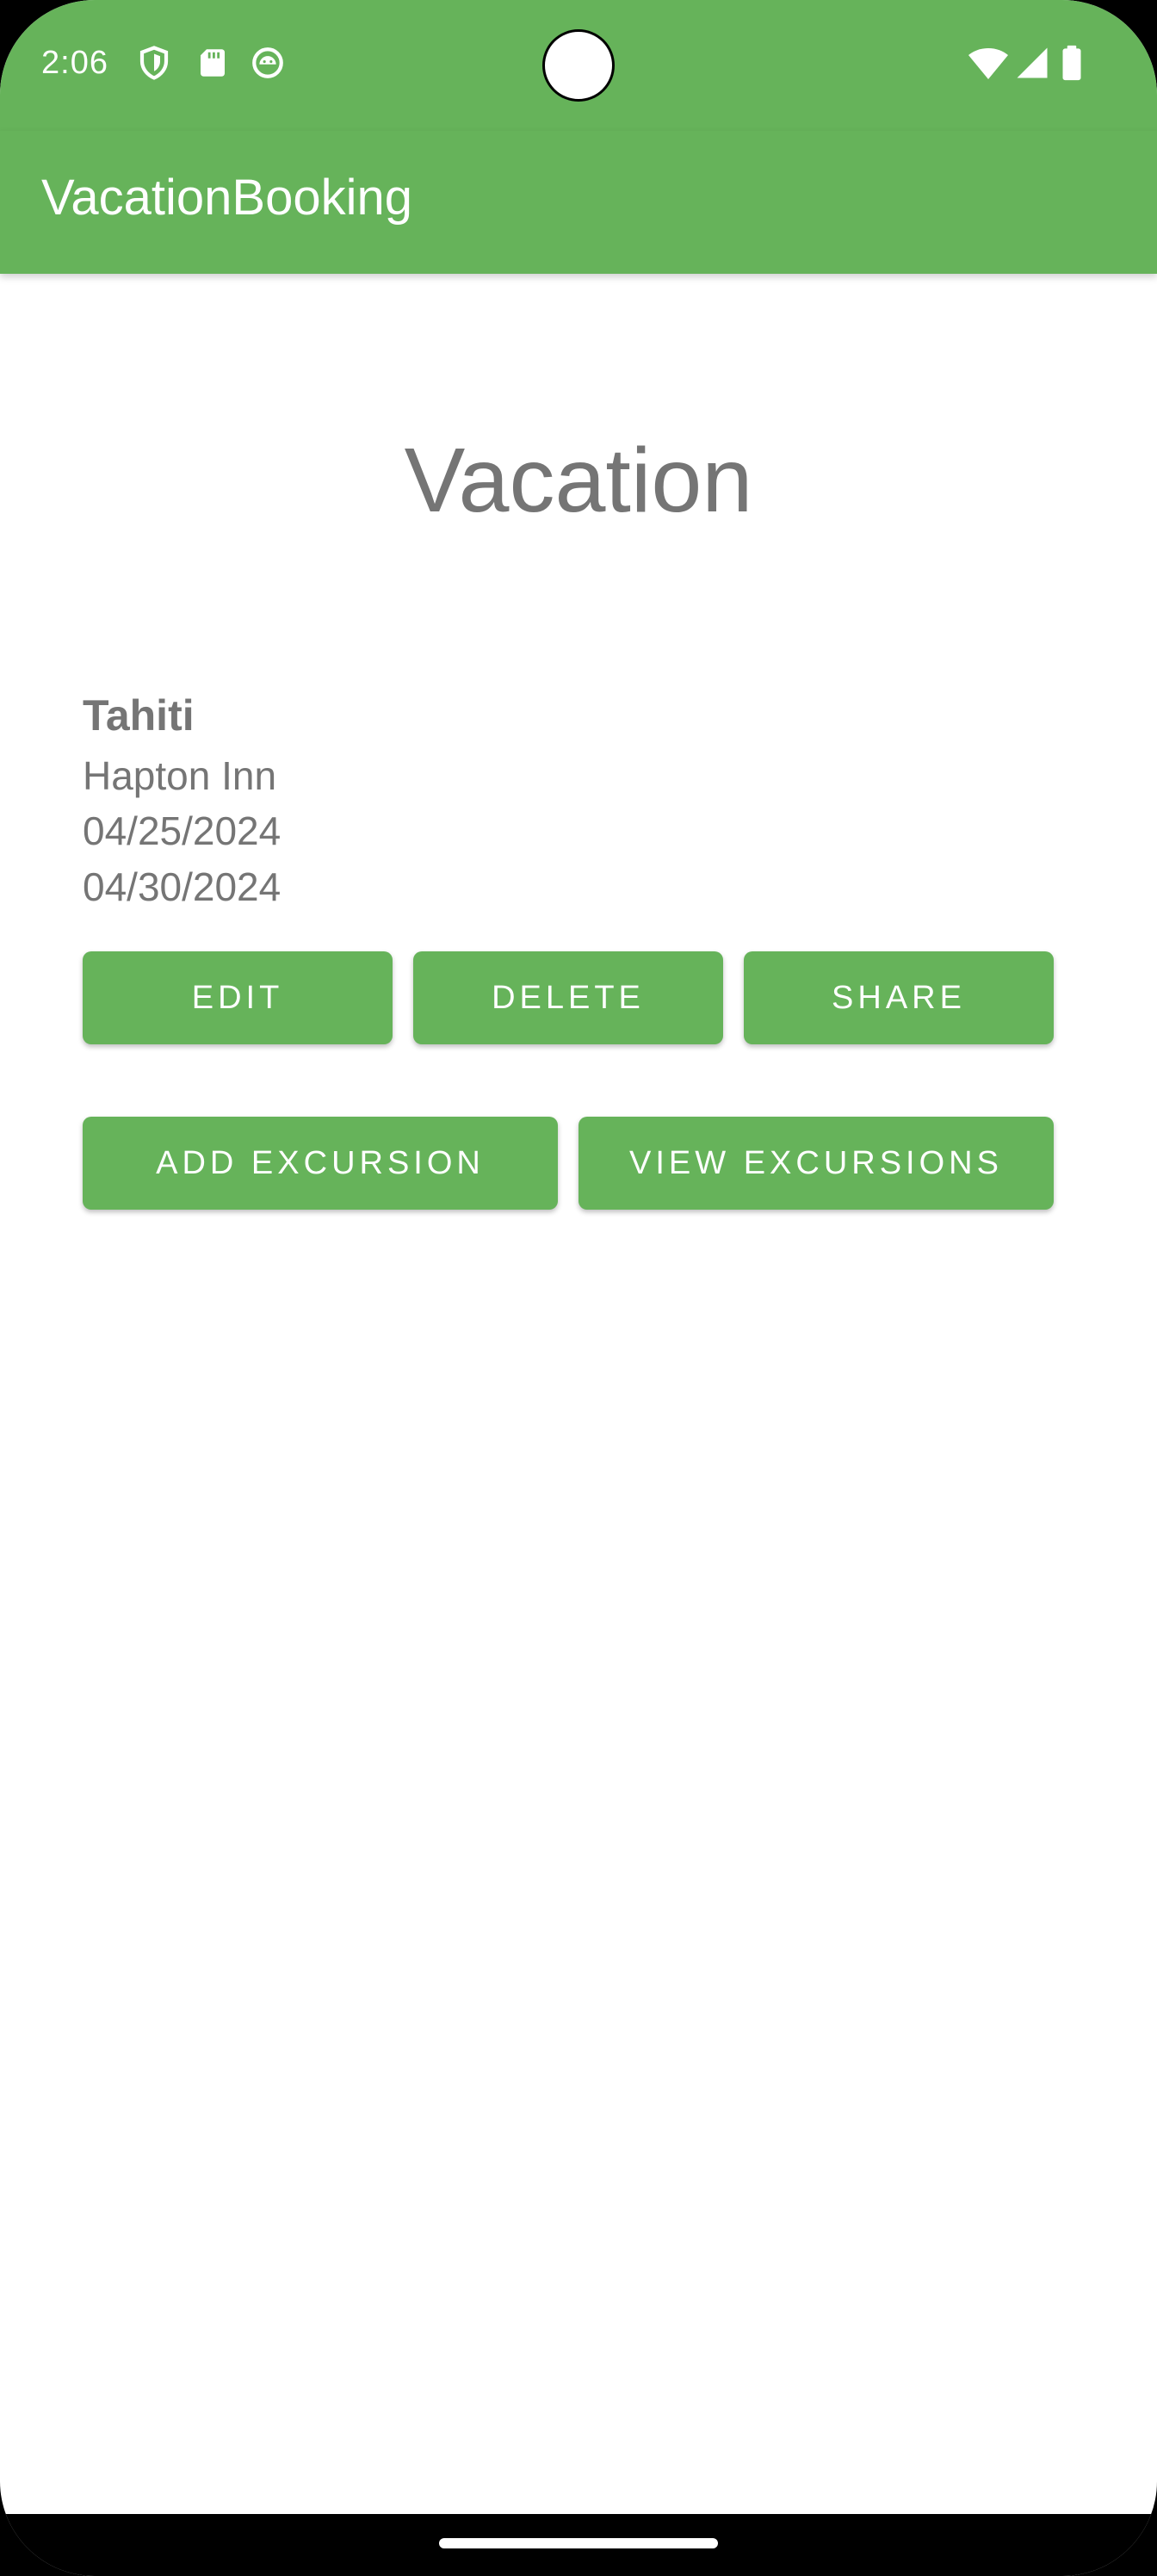  What do you see at coordinates (268, 63) in the screenshot?
I see `android-face-icon` at bounding box center [268, 63].